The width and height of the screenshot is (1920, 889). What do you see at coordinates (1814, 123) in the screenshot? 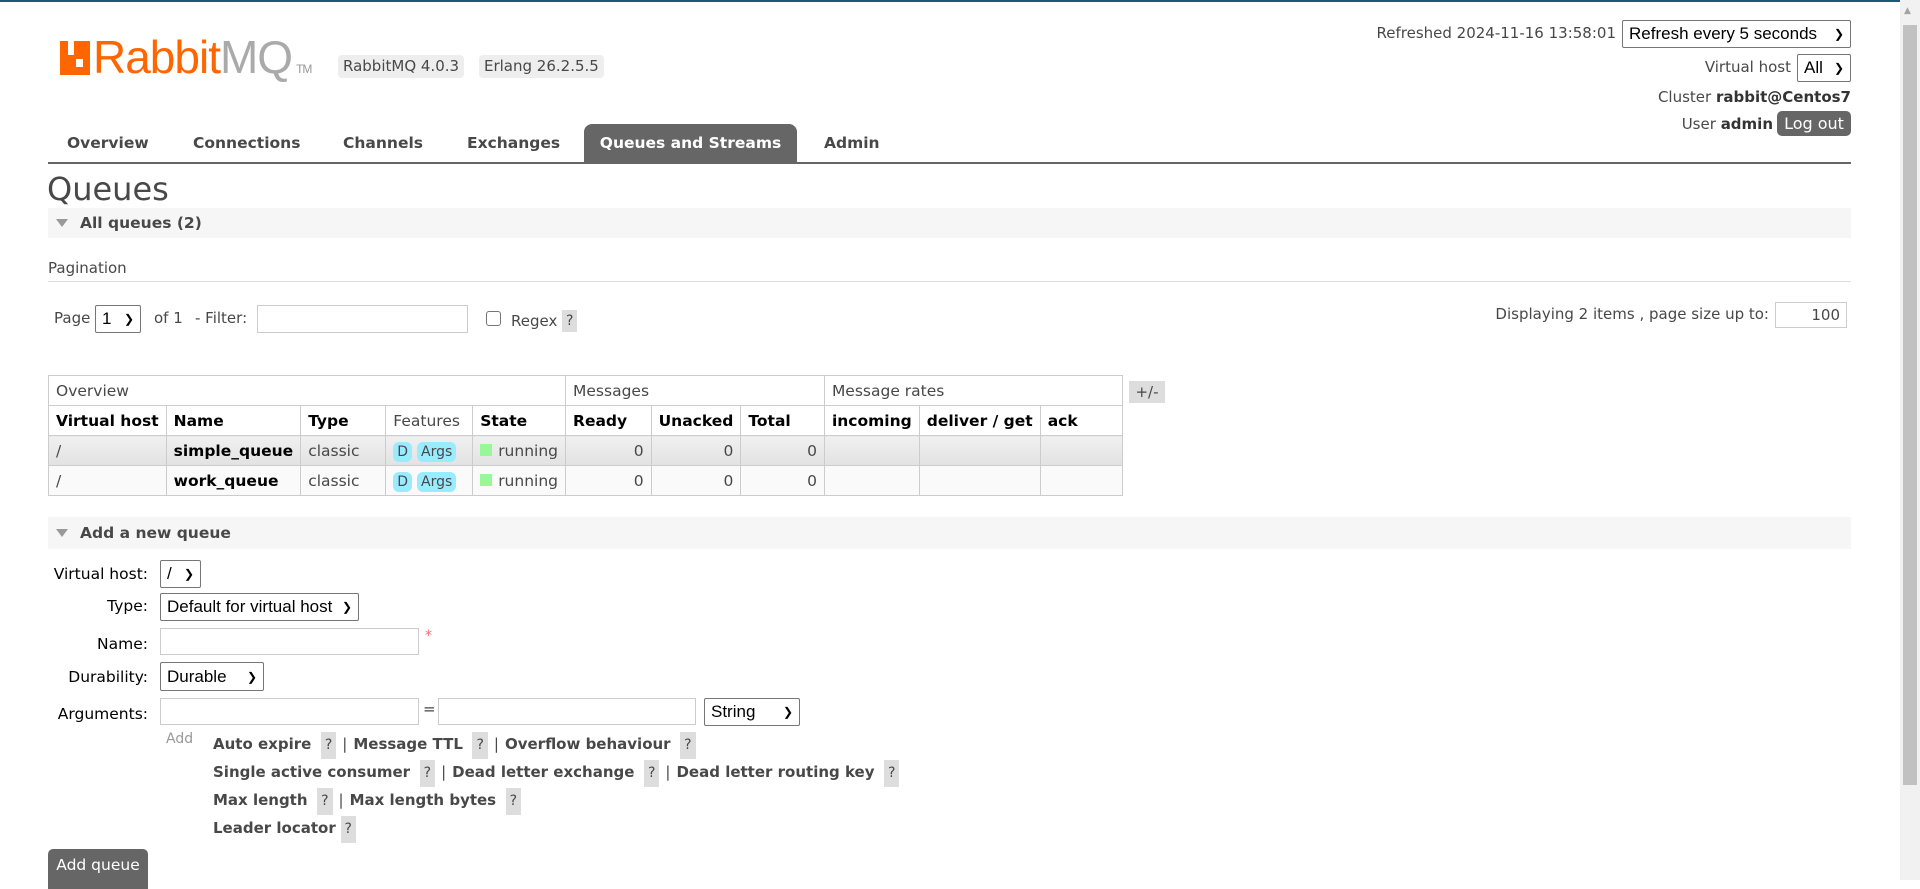
I see `logout-button: Log out` at bounding box center [1814, 123].